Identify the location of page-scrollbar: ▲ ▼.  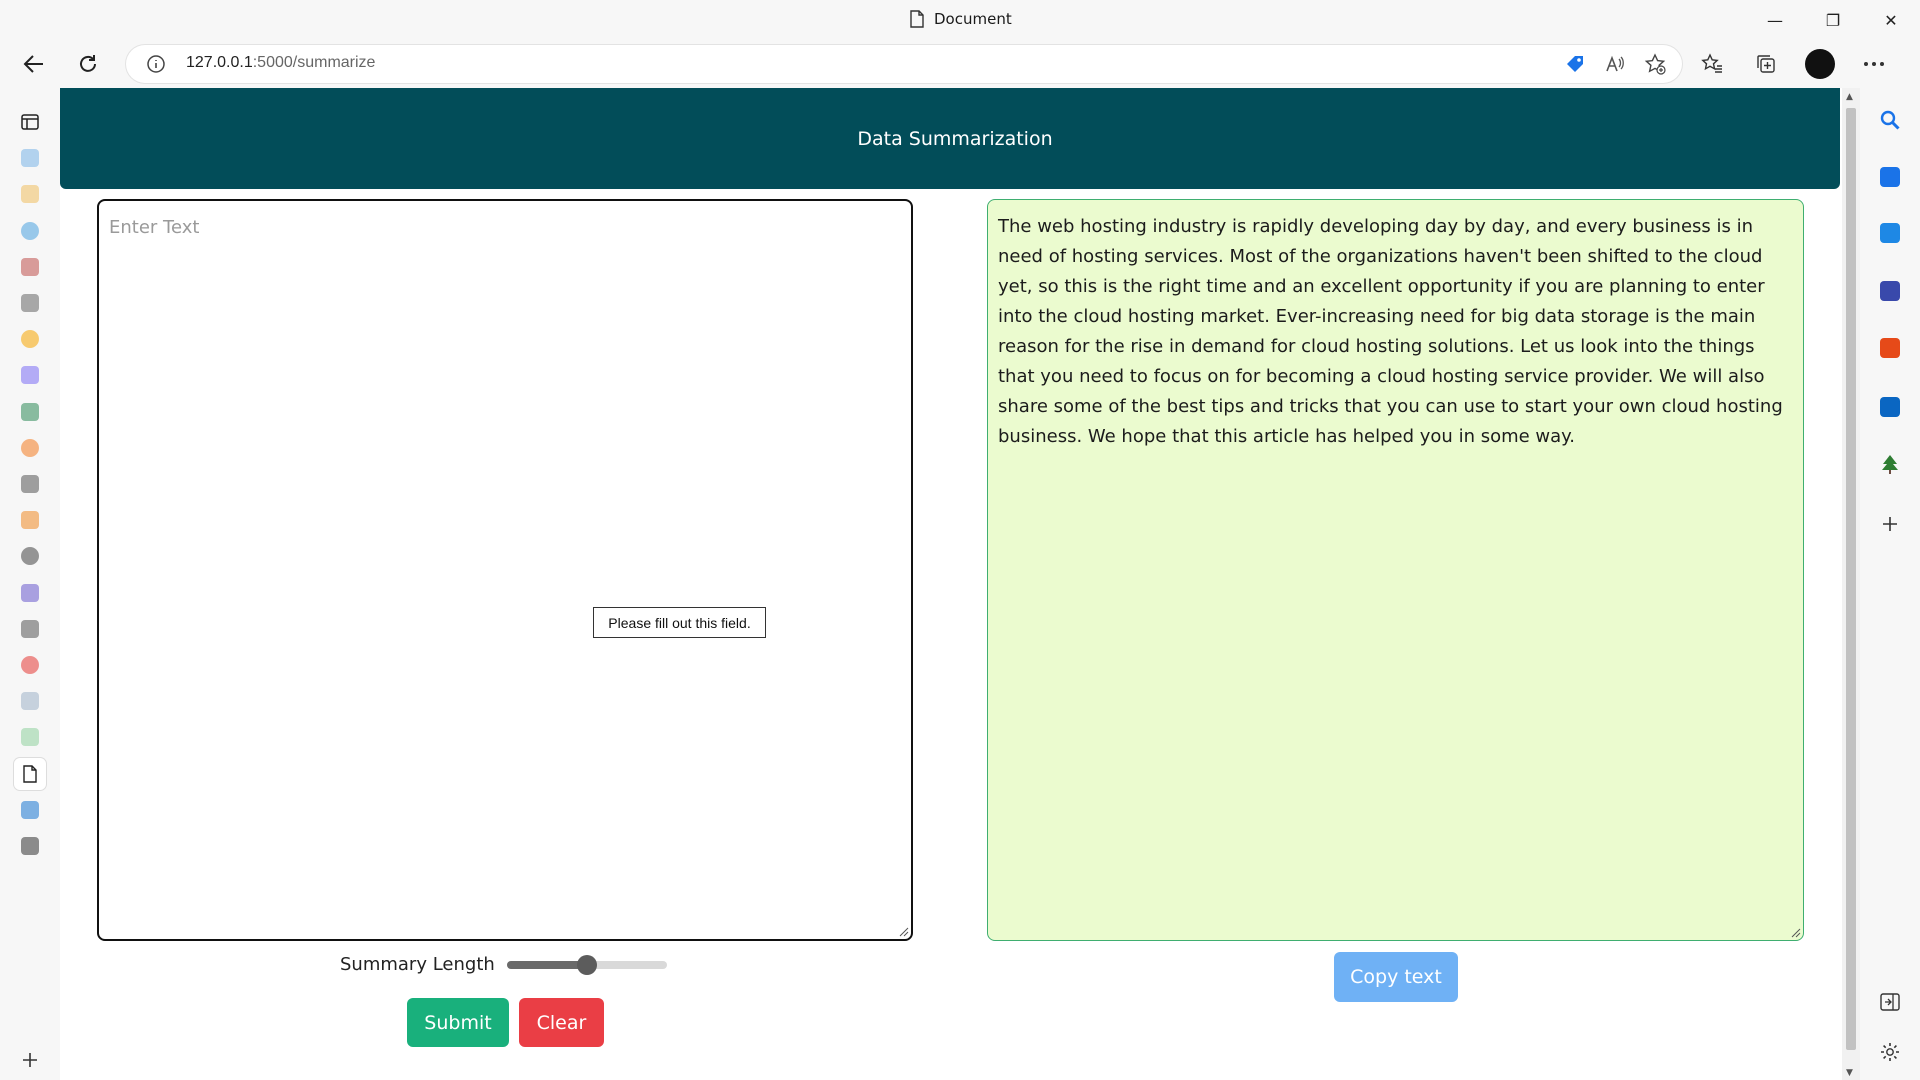
(1851, 584).